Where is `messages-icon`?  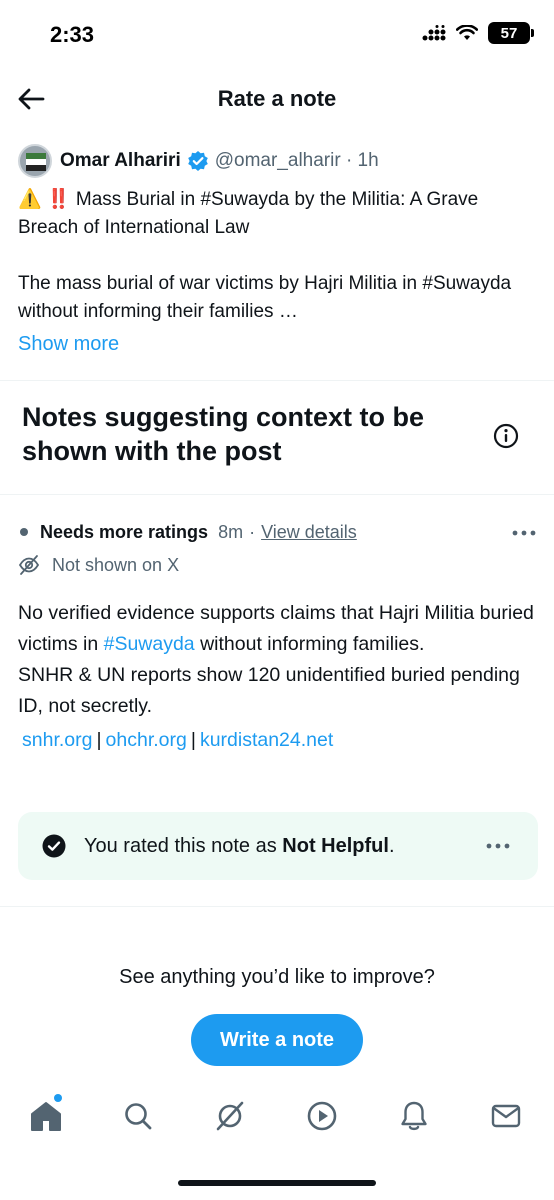
messages-icon is located at coordinates (506, 1116).